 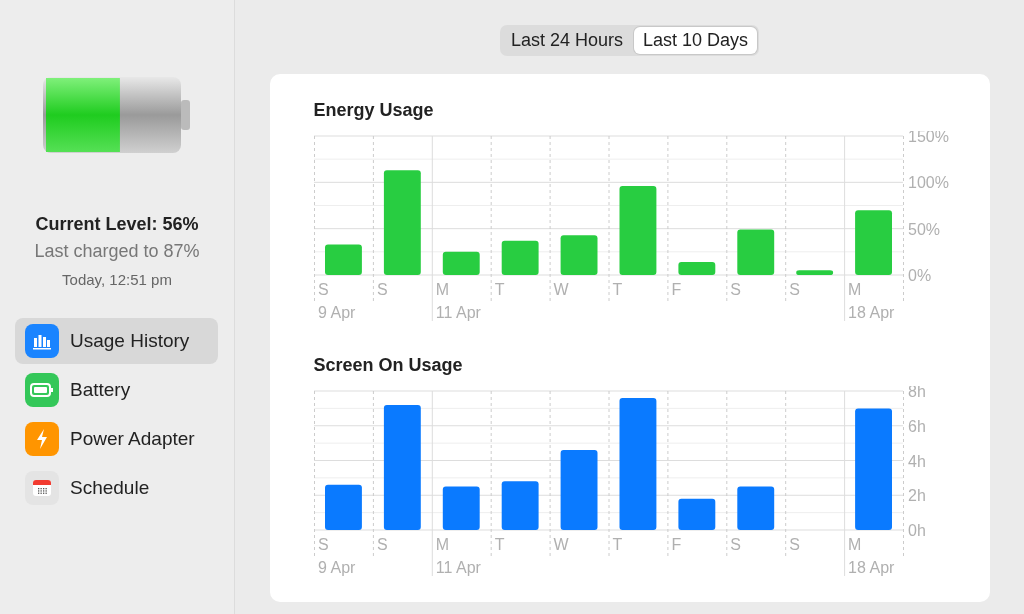 What do you see at coordinates (42, 390) in the screenshot?
I see `battery-icon` at bounding box center [42, 390].